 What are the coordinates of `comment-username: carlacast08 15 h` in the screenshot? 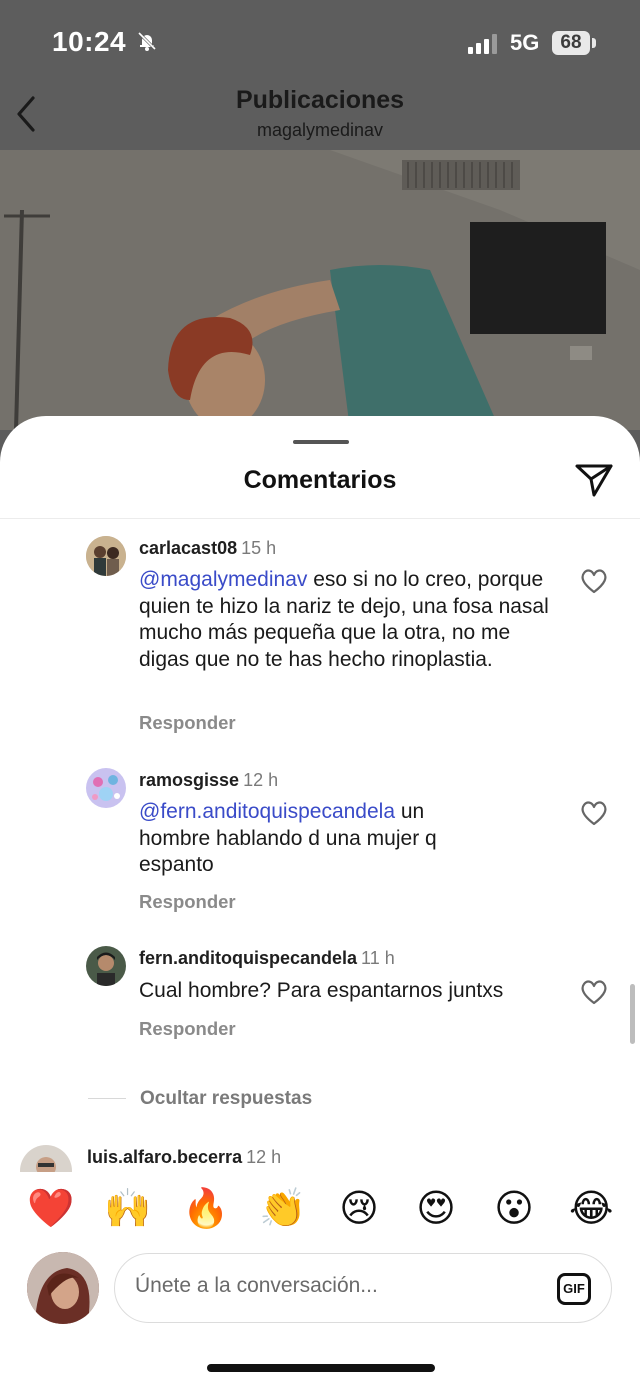 It's located at (207, 548).